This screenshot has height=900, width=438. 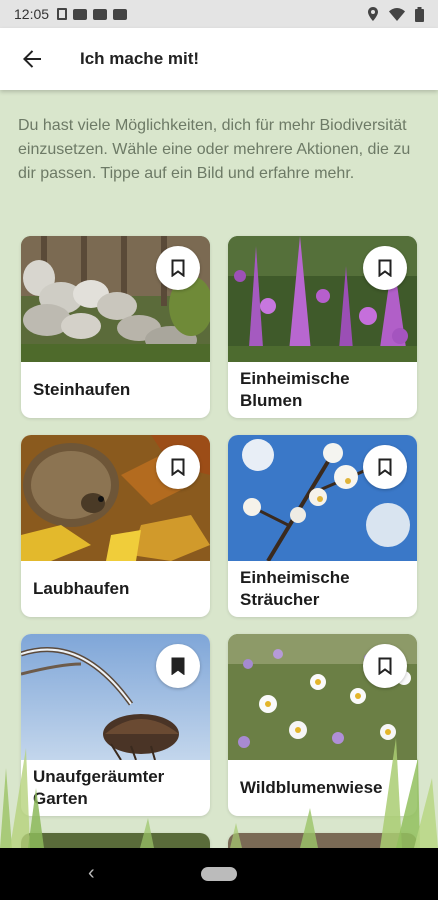 I want to click on nav-home-button, so click(x=219, y=874).